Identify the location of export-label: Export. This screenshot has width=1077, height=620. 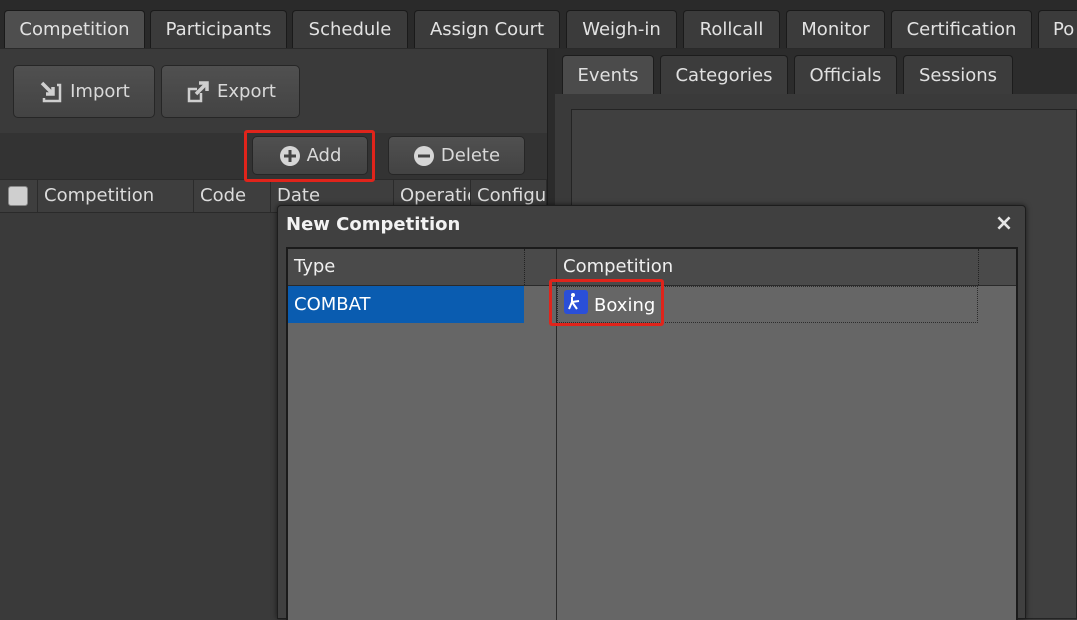
(246, 91).